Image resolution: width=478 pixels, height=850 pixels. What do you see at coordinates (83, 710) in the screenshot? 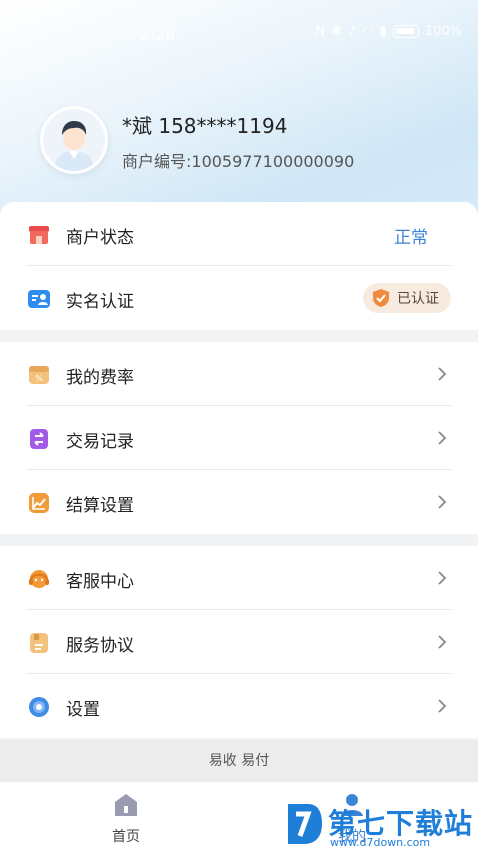
I see `settings-label: 设置` at bounding box center [83, 710].